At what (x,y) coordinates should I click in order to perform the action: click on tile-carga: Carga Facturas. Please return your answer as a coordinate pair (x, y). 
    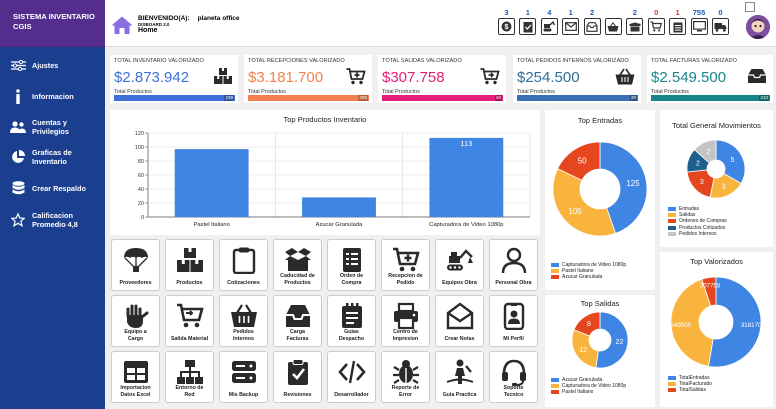
    Looking at the image, I should click on (297, 321).